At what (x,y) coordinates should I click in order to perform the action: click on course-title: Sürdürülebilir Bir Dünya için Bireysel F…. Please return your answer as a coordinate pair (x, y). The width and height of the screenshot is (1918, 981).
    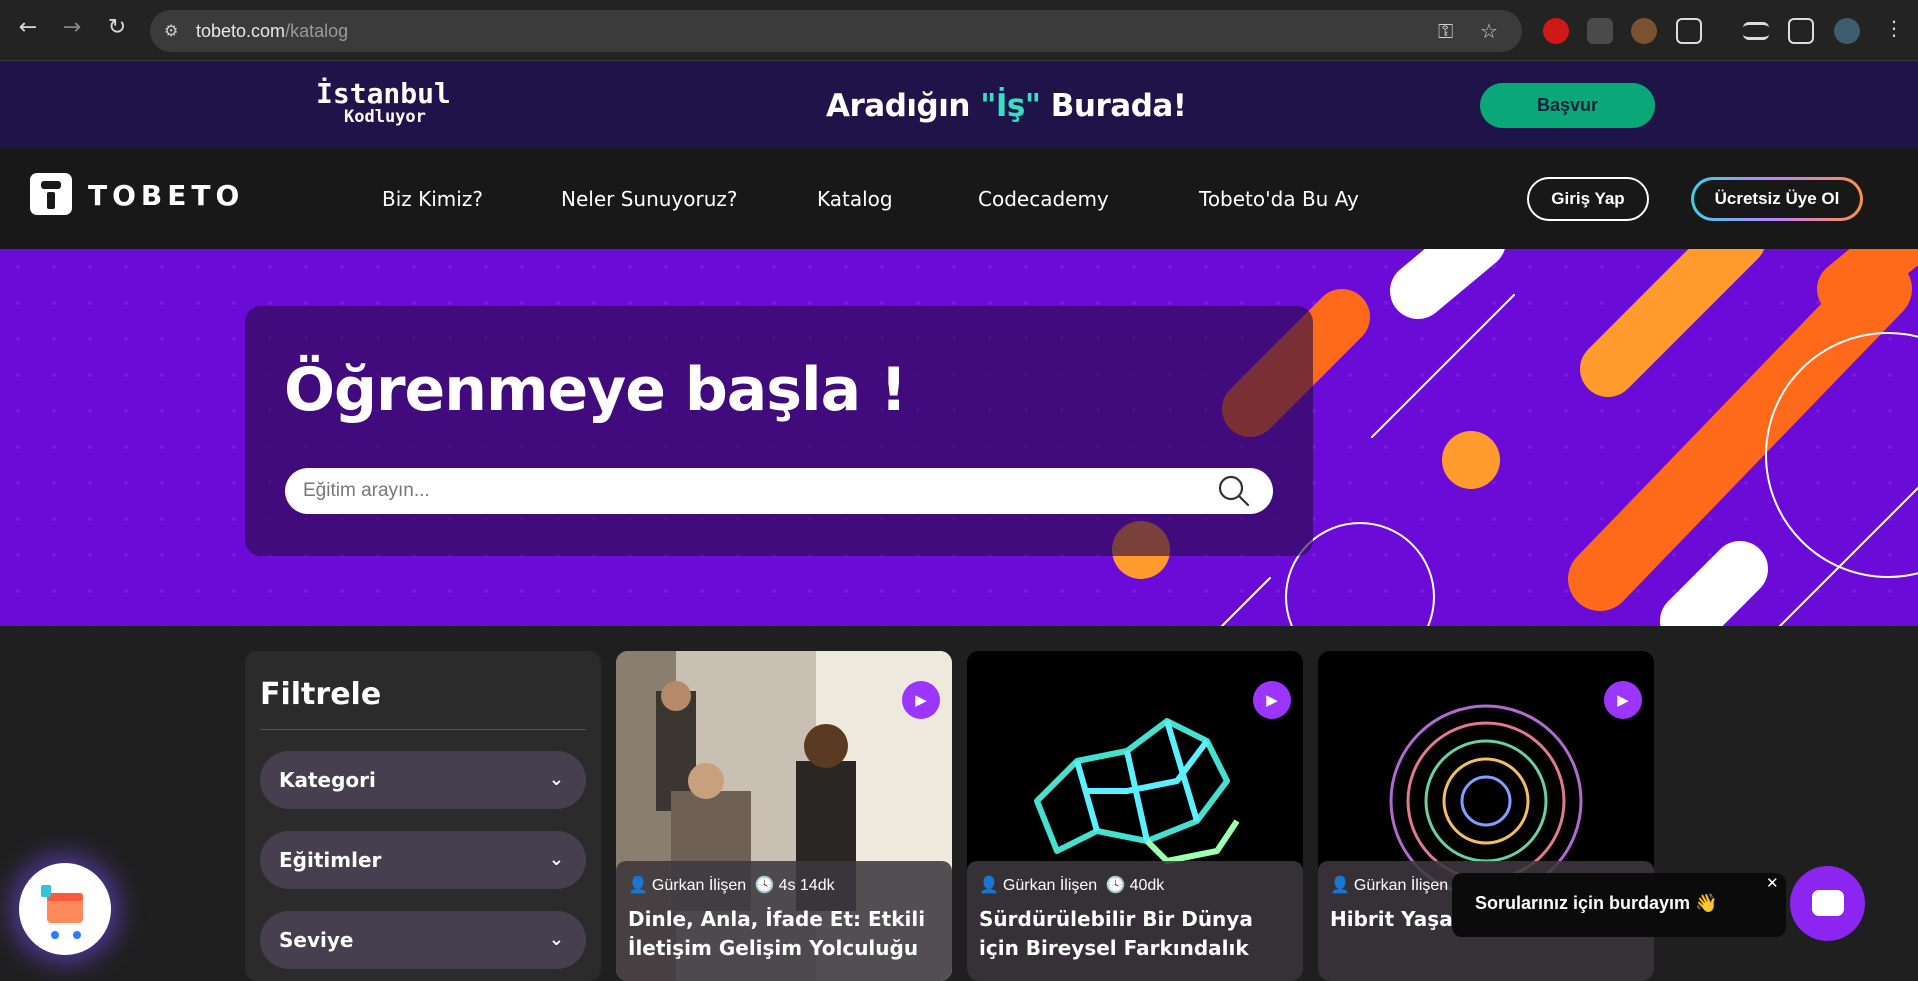
    Looking at the image, I should click on (1116, 933).